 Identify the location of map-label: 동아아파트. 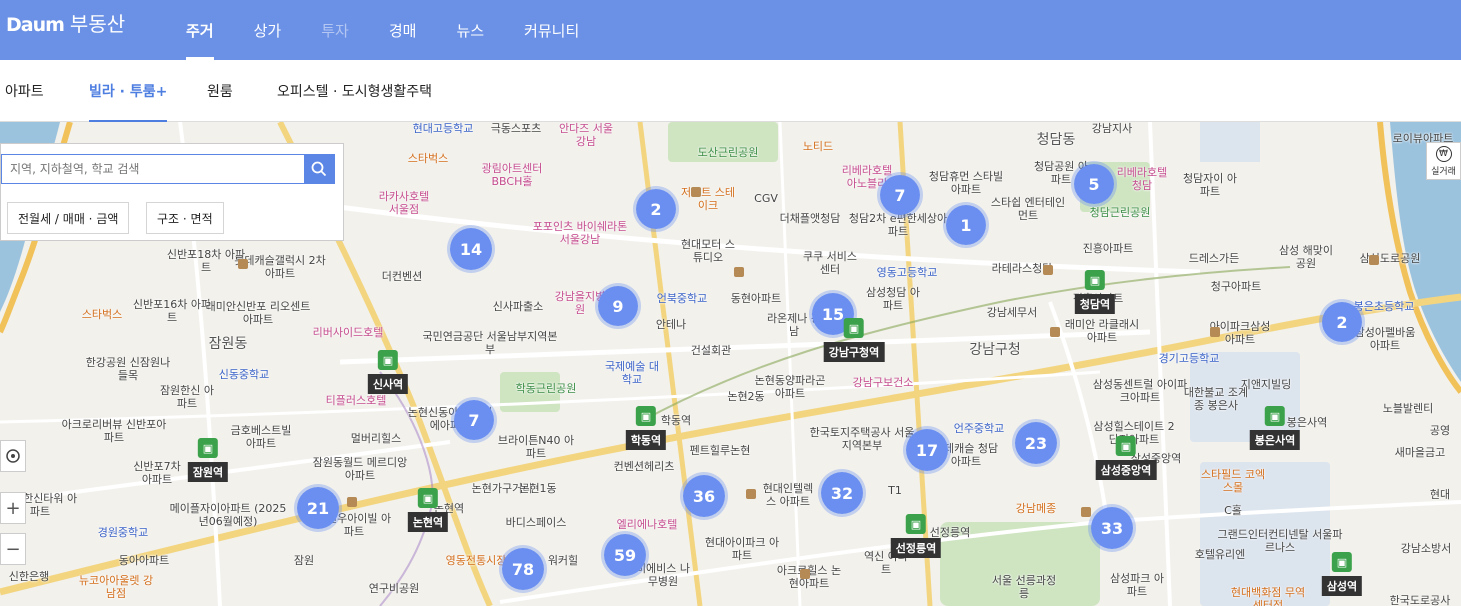
(144, 560).